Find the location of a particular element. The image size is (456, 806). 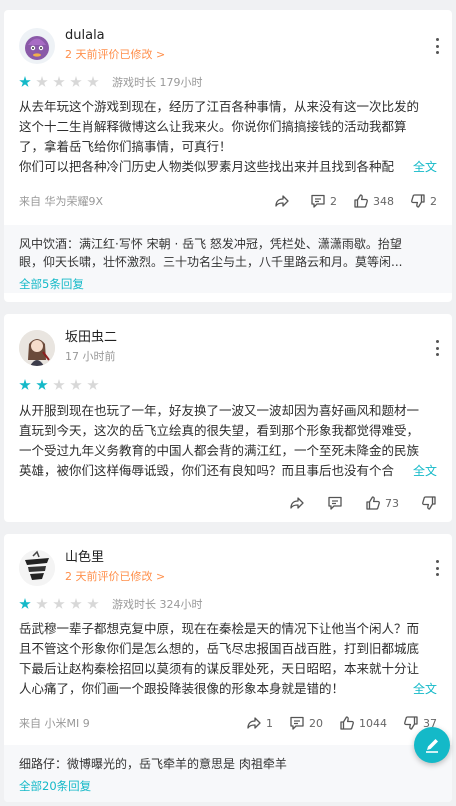

comment-count: 2 is located at coordinates (333, 201).